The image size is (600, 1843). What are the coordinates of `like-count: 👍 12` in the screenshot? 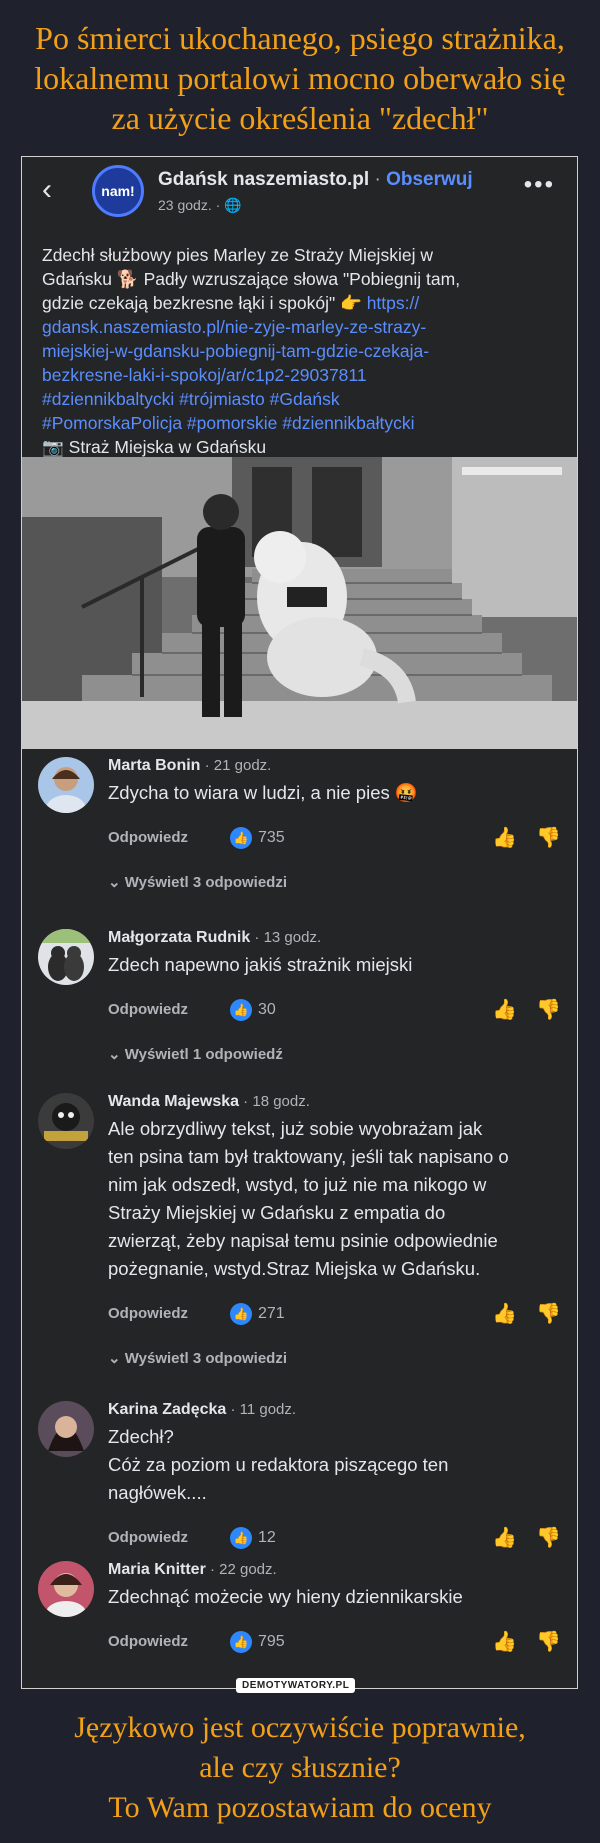 It's located at (253, 1538).